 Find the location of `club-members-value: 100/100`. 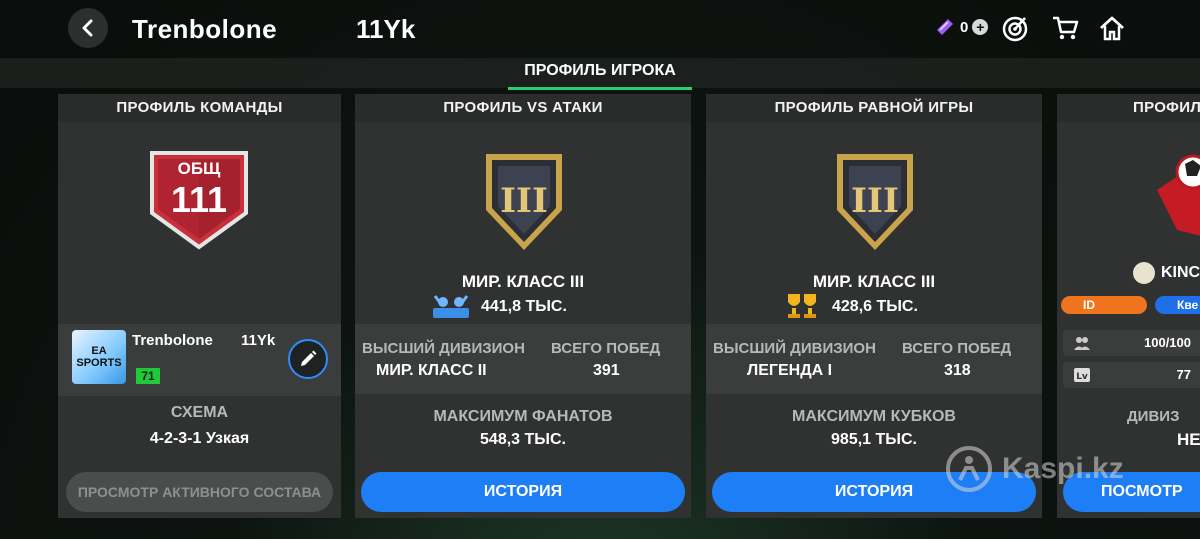

club-members-value: 100/100 is located at coordinates (1167, 342).